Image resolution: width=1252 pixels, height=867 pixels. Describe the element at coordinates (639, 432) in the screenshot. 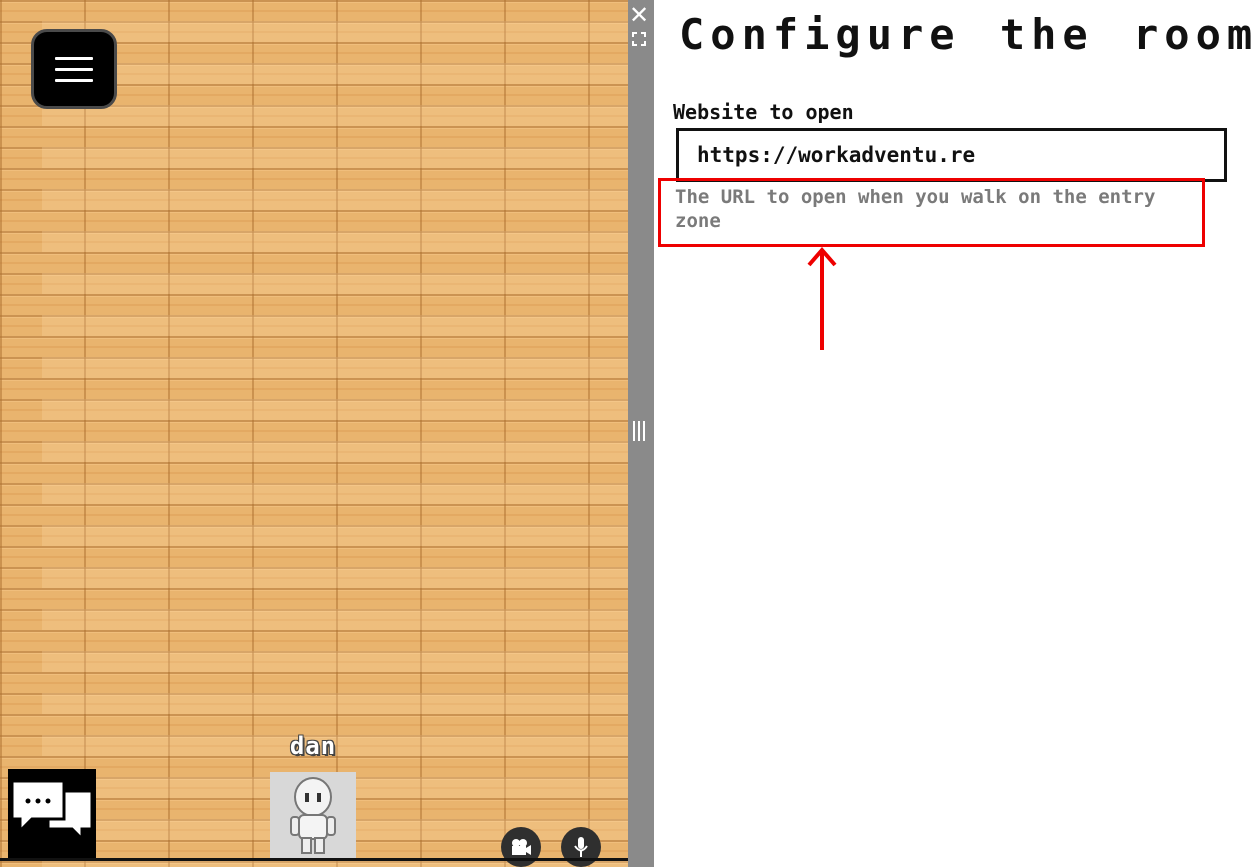

I see `resize-handle` at that location.